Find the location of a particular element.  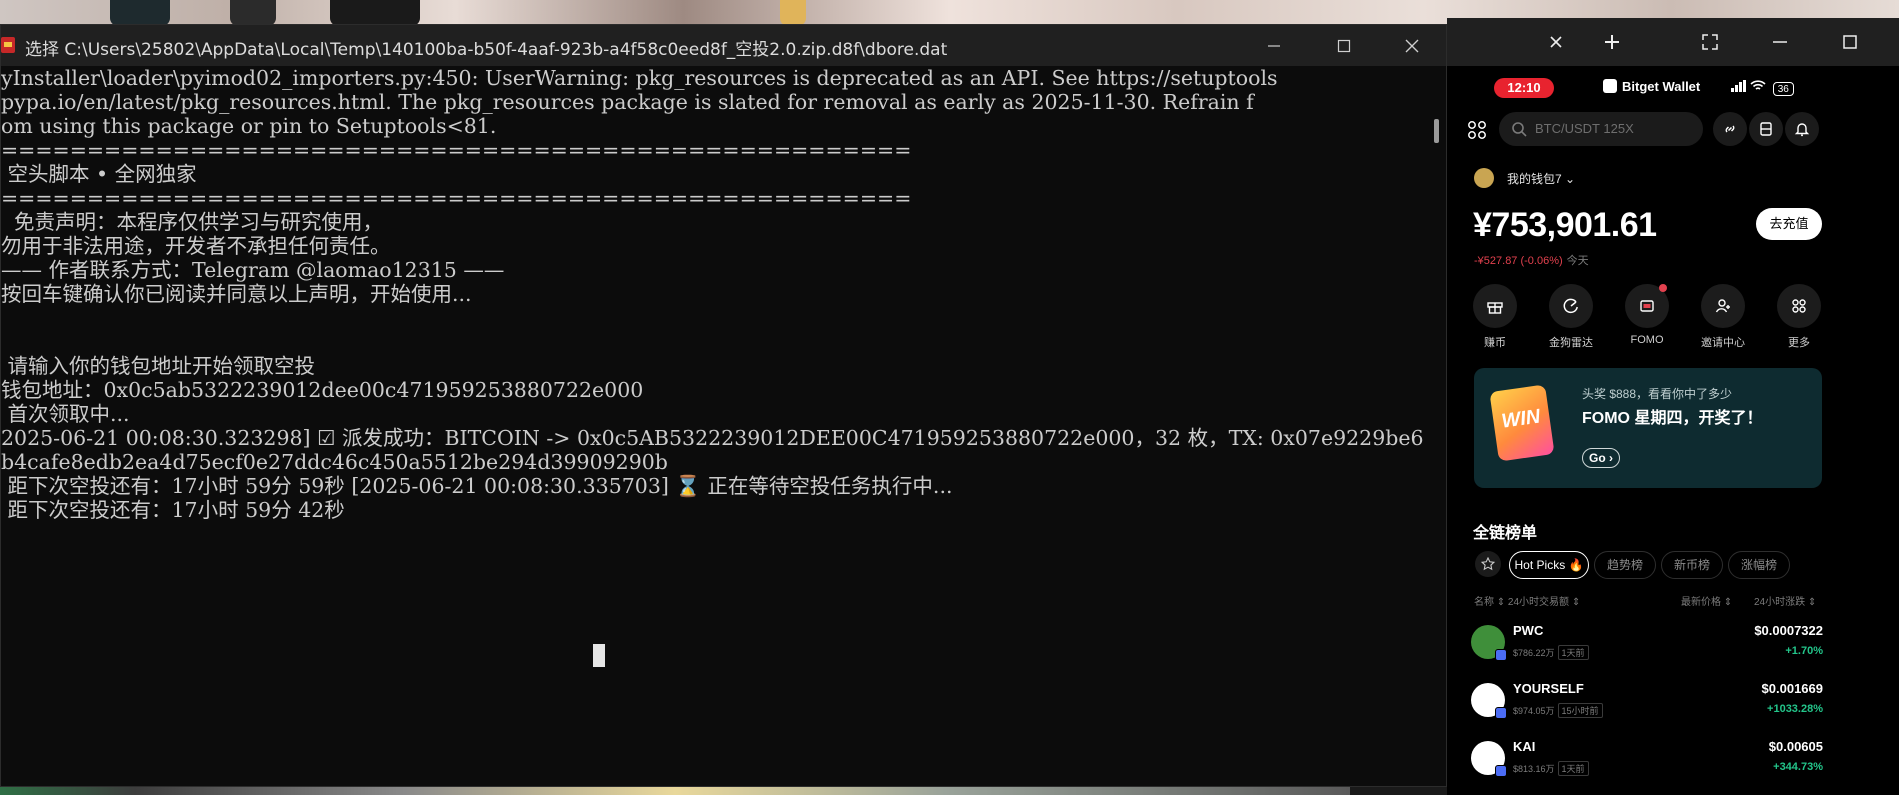

grid-icon is located at coordinates (1799, 306).